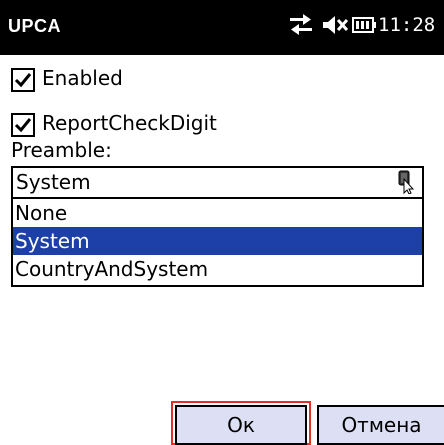  I want to click on status-icons, so click(333, 26).